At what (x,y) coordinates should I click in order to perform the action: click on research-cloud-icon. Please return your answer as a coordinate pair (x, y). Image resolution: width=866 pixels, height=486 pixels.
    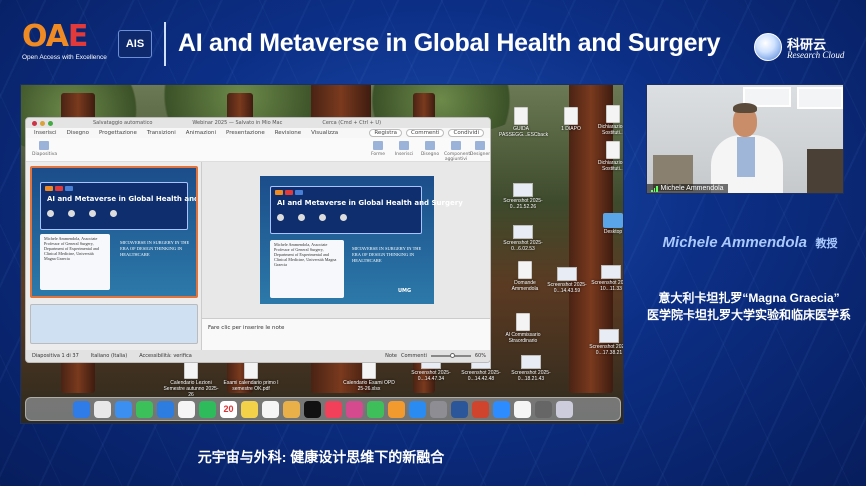
    Looking at the image, I should click on (768, 47).